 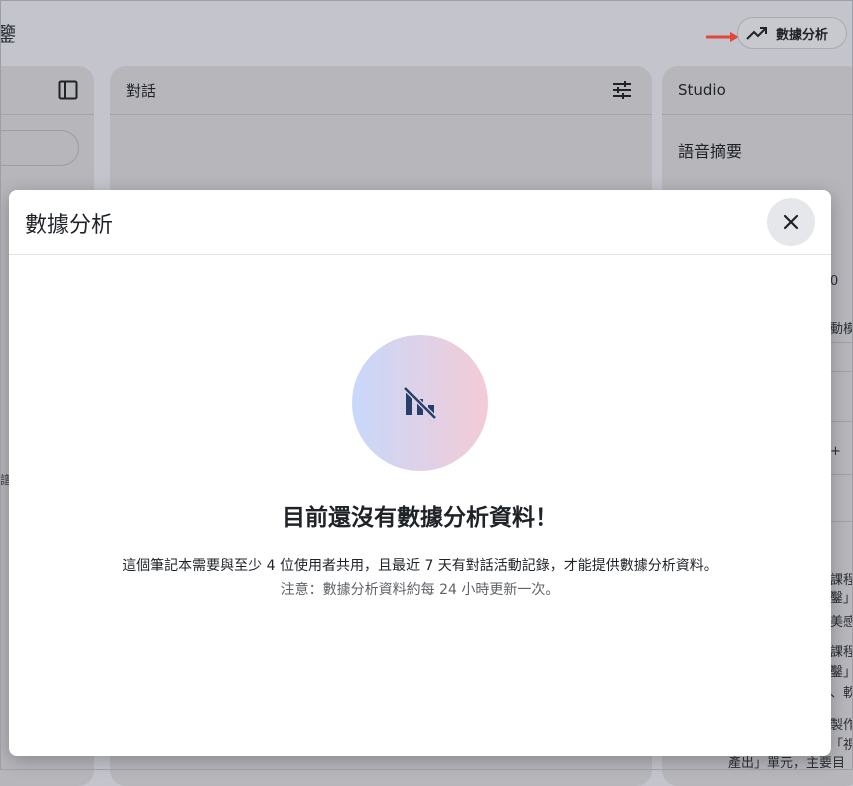 What do you see at coordinates (841, 725) in the screenshot?
I see `studio-fragment: 製作` at bounding box center [841, 725].